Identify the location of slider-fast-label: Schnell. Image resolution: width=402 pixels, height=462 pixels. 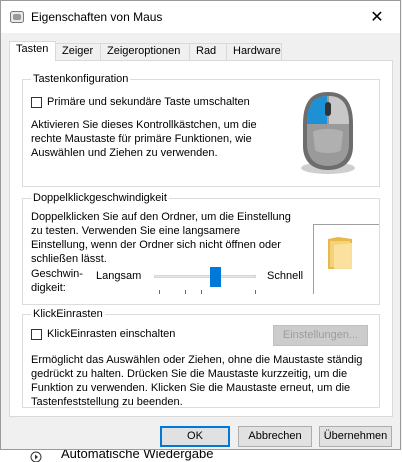
(285, 276).